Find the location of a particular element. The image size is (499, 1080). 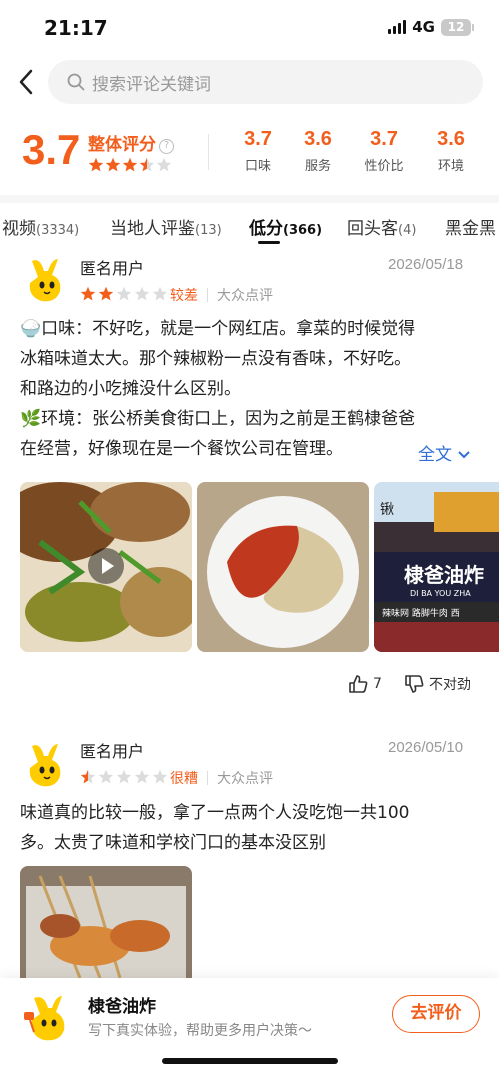

chevron-down-icon is located at coordinates (464, 455).